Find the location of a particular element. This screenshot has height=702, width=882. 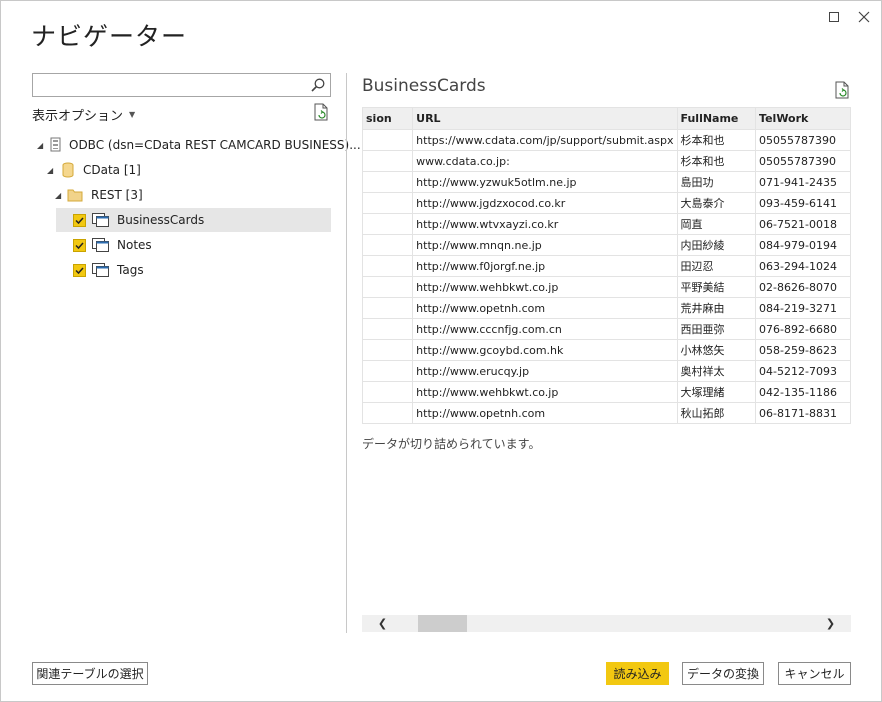

table-cell: 岡直 is located at coordinates (716, 224).